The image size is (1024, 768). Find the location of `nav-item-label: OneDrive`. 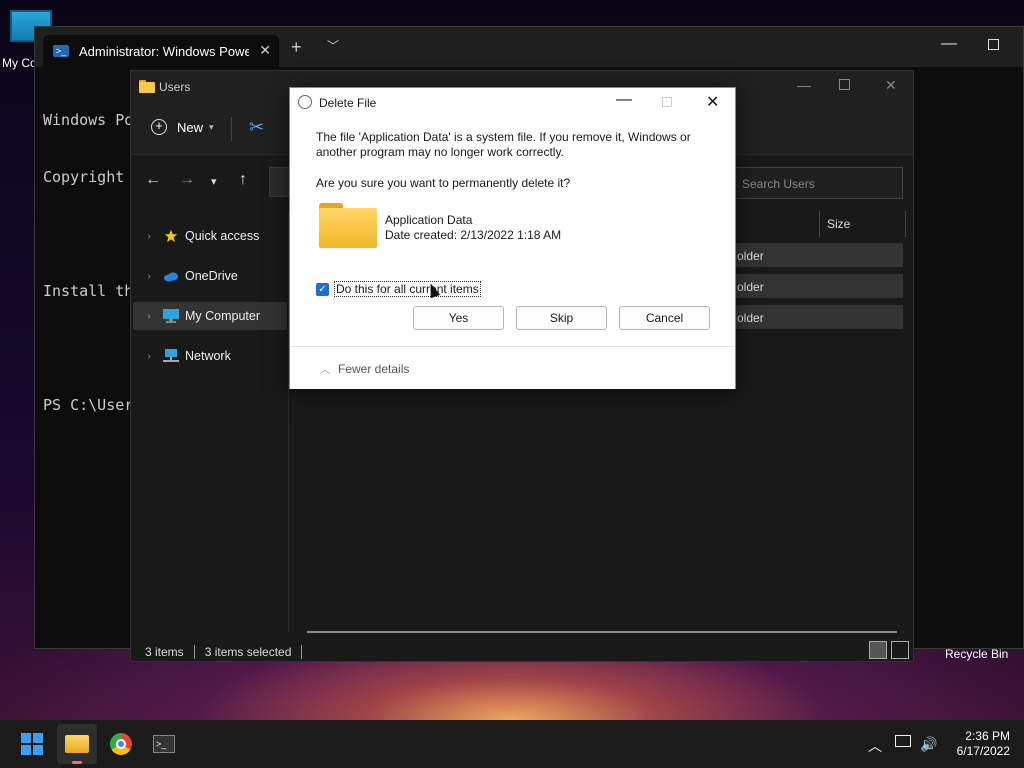

nav-item-label: OneDrive is located at coordinates (211, 276).